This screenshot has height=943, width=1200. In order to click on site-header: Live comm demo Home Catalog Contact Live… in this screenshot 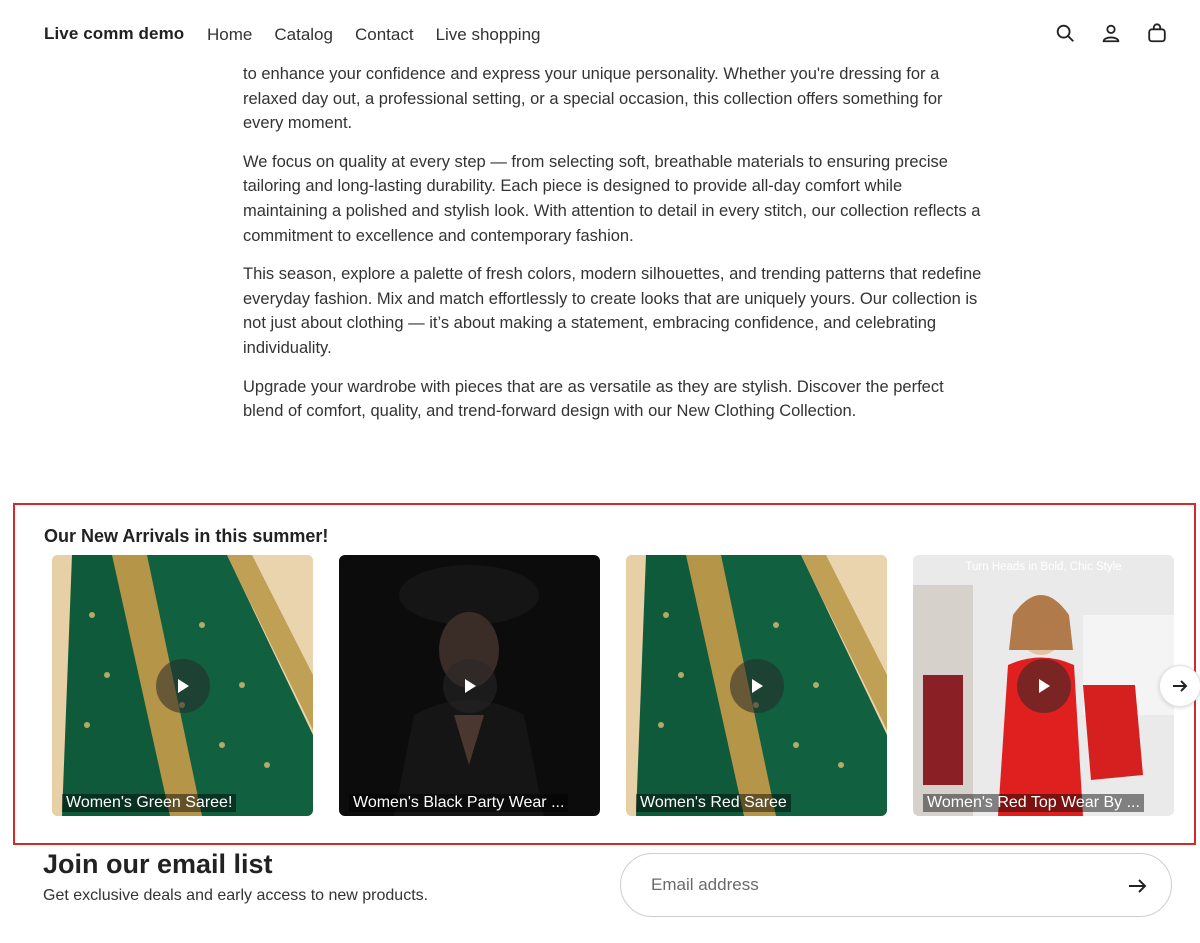, I will do `click(600, 32)`.